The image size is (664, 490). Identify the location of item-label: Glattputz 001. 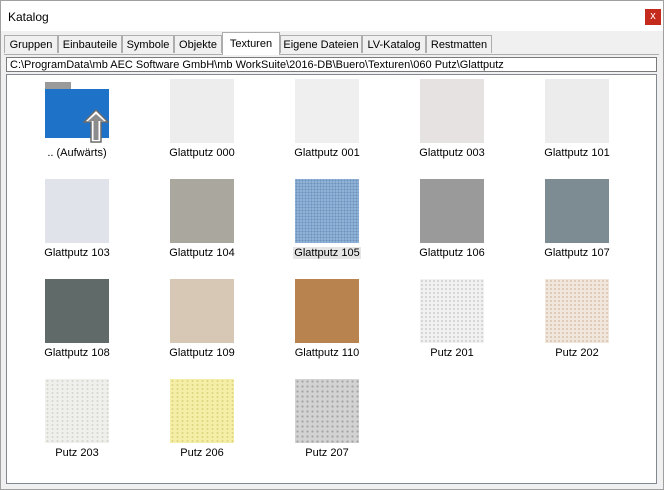
(327, 153).